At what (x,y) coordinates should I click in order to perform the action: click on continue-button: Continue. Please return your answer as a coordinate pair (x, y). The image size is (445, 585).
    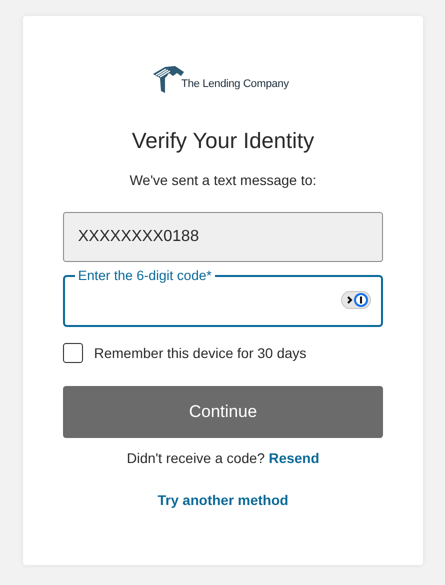
    Looking at the image, I should click on (223, 412).